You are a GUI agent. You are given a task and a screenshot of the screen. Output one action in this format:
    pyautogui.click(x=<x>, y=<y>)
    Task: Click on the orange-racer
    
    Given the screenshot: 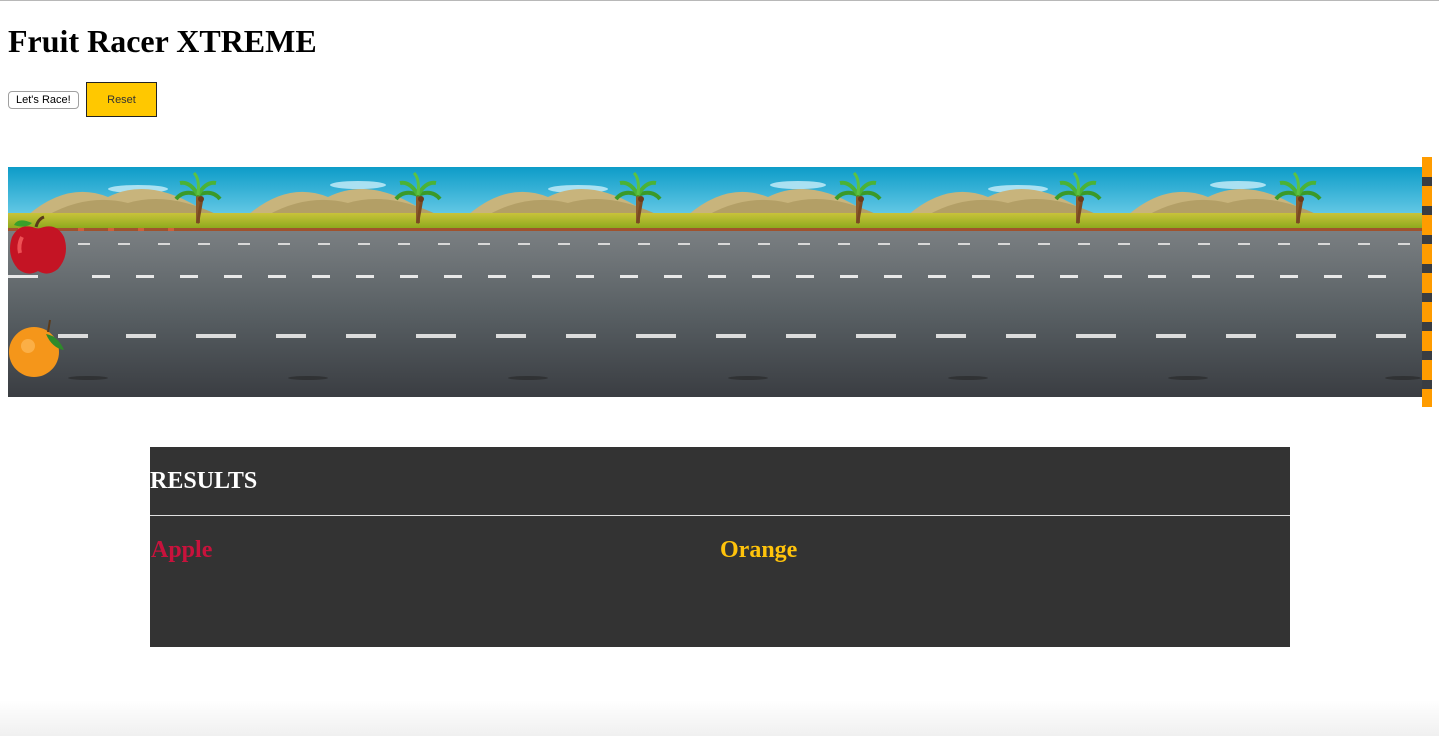 What is the action you would take?
    pyautogui.click(x=39, y=349)
    